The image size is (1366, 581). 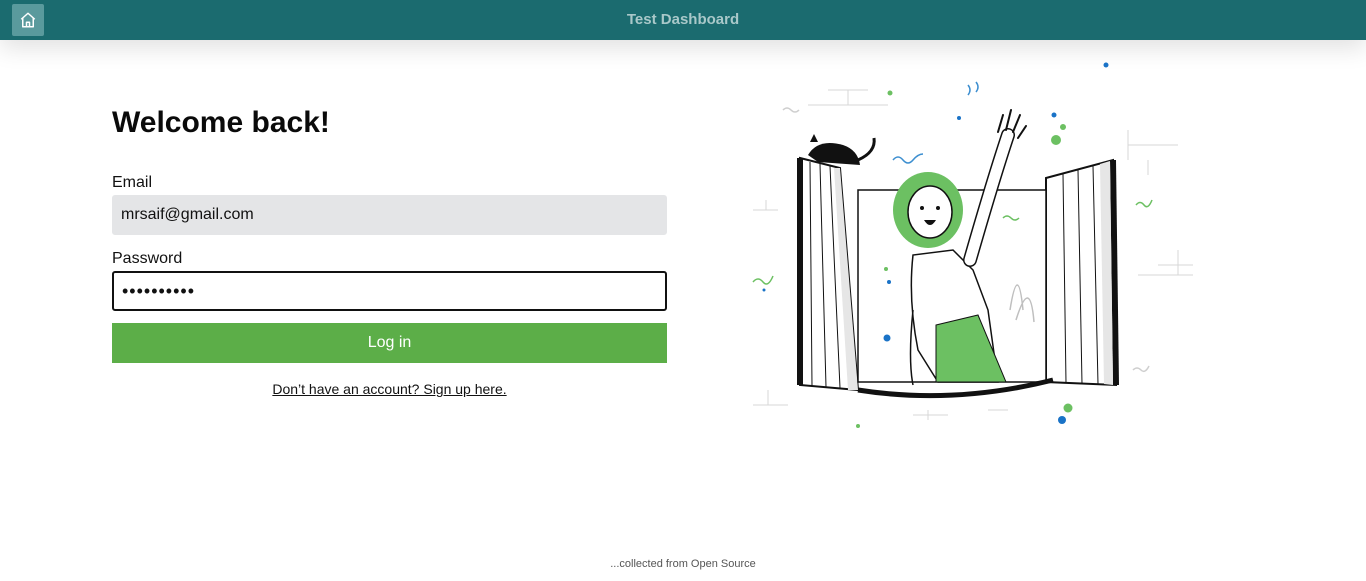 What do you see at coordinates (132, 182) in the screenshot?
I see `email-label: Email` at bounding box center [132, 182].